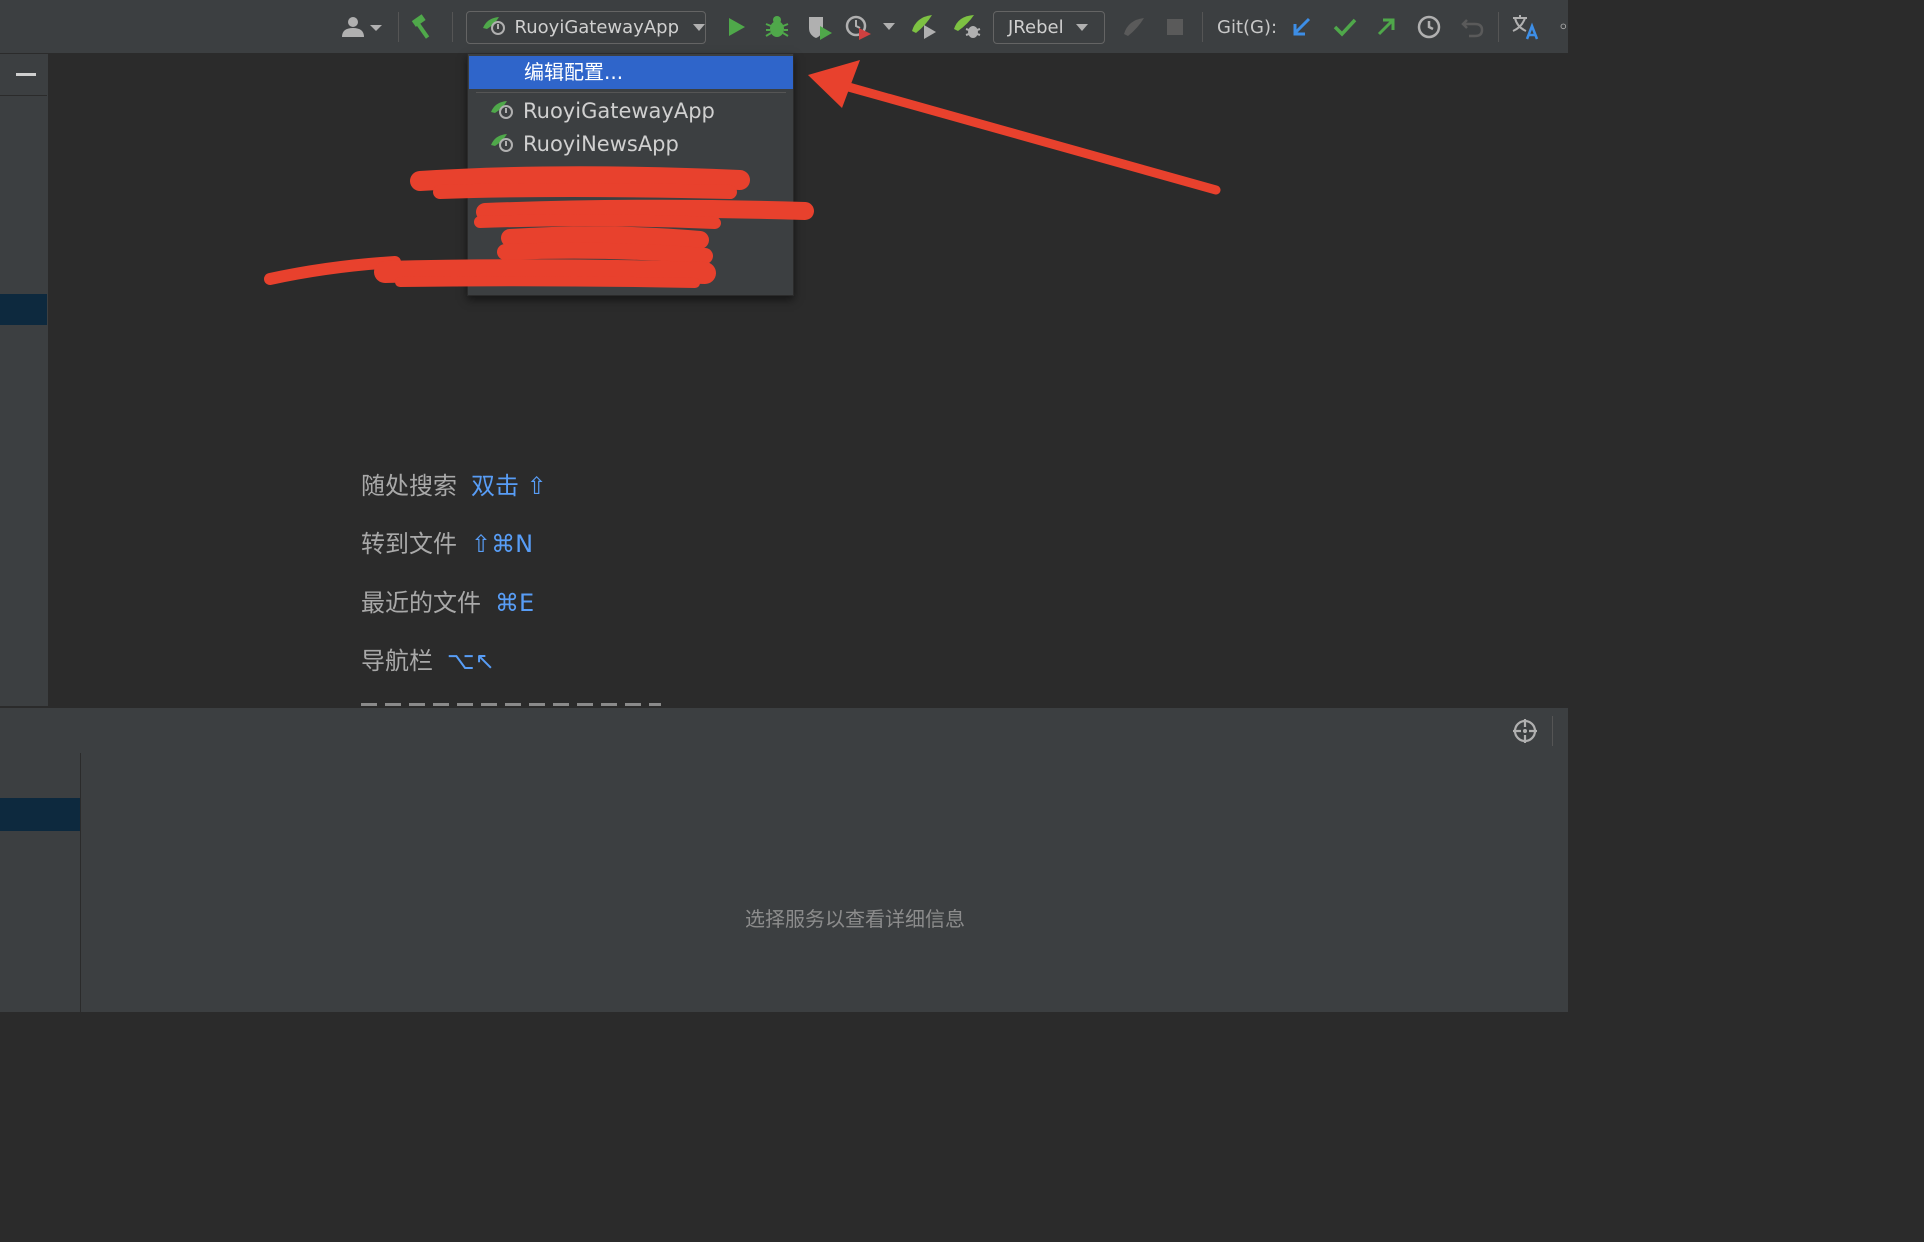 The image size is (1924, 1242). What do you see at coordinates (24, 380) in the screenshot?
I see `project-tool-strip` at bounding box center [24, 380].